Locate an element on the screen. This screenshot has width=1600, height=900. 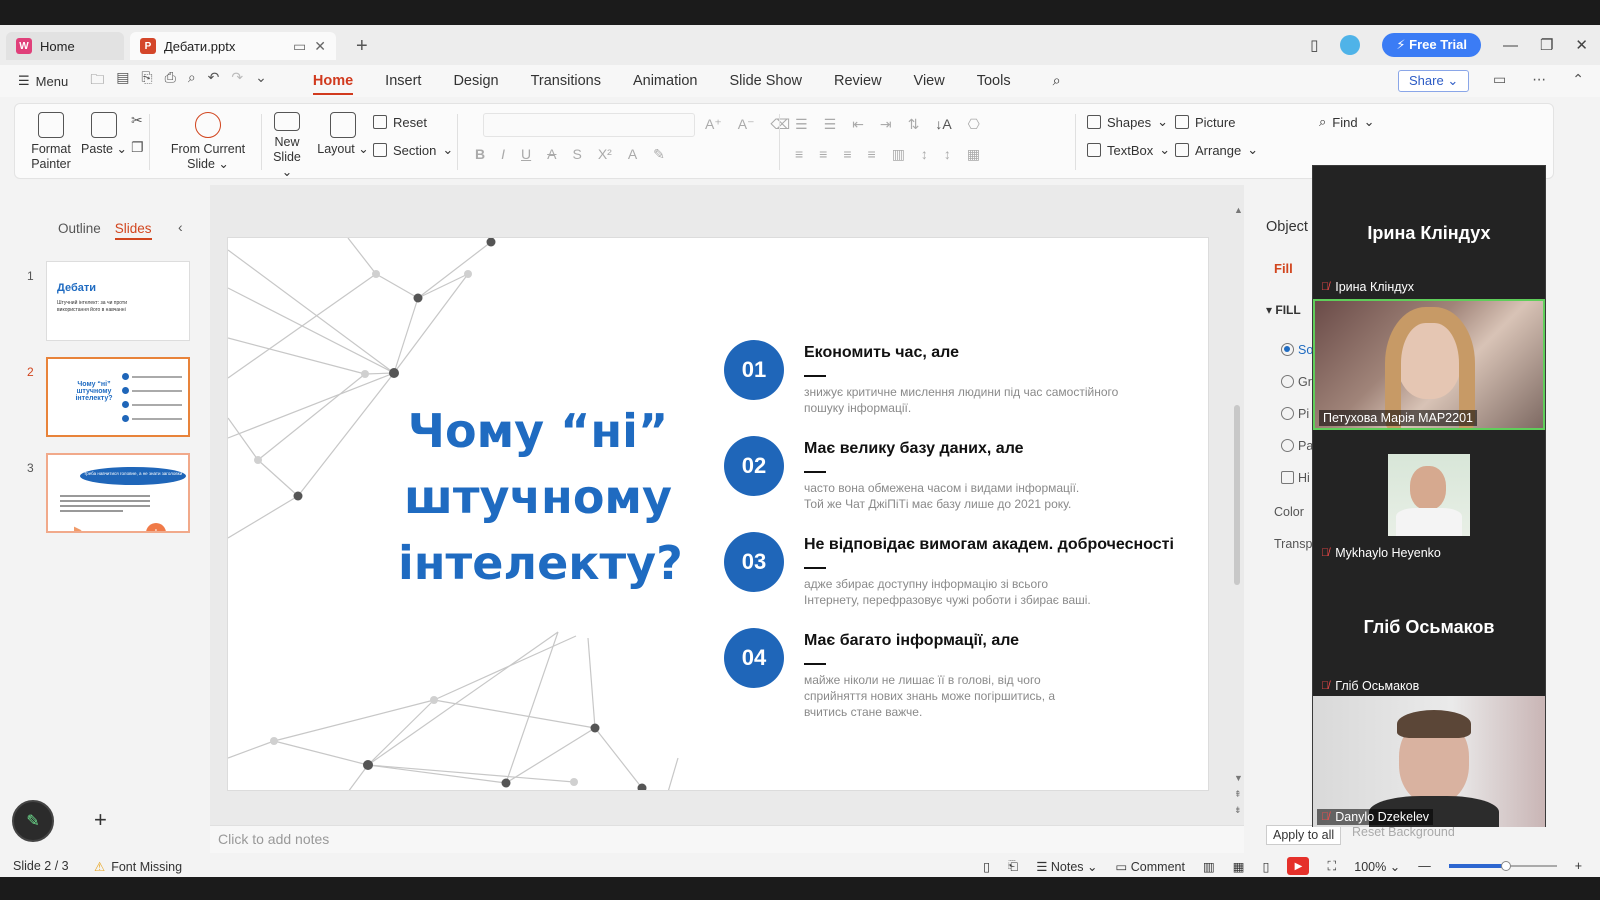
collapse-panel-icon: ‹ is located at coordinates (180, 227).